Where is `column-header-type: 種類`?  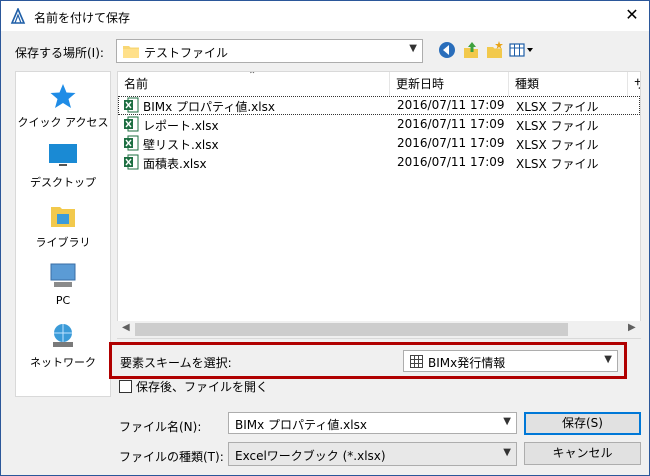
column-header-type: 種類 is located at coordinates (568, 84).